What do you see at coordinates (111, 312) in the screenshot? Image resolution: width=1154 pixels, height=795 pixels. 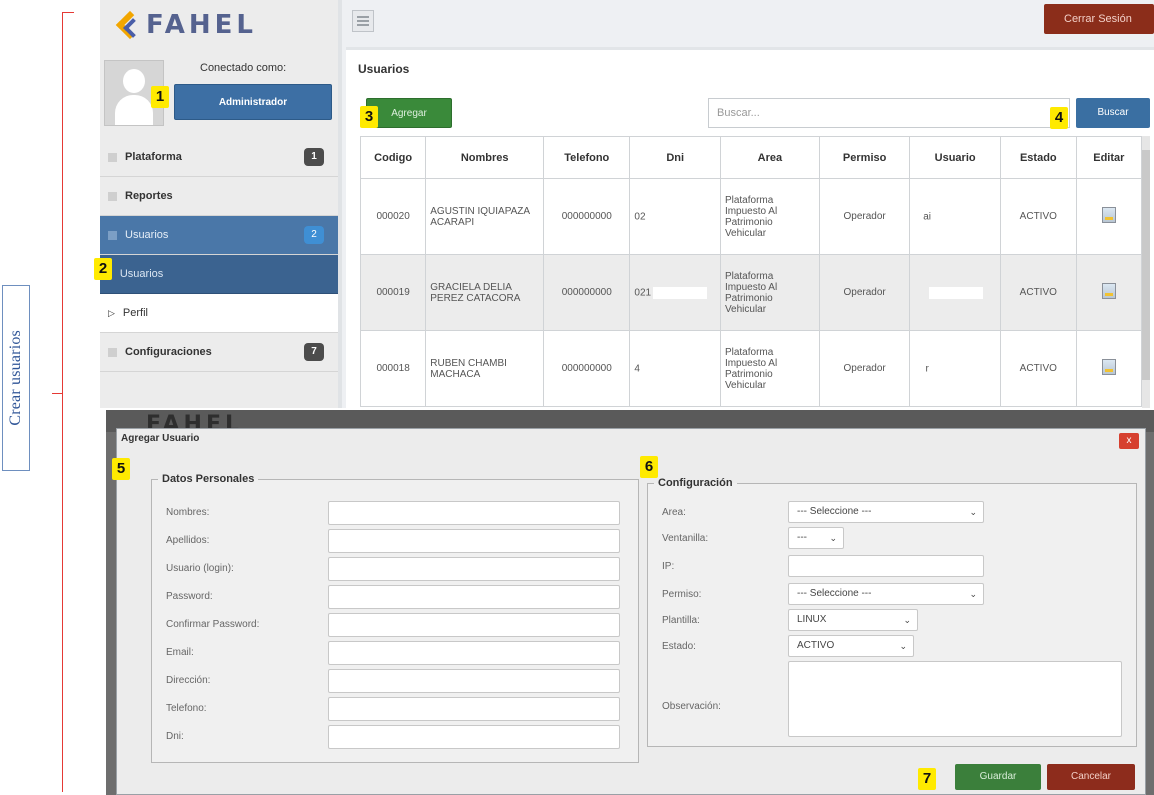 I see `chevron-right-icon: ▷` at bounding box center [111, 312].